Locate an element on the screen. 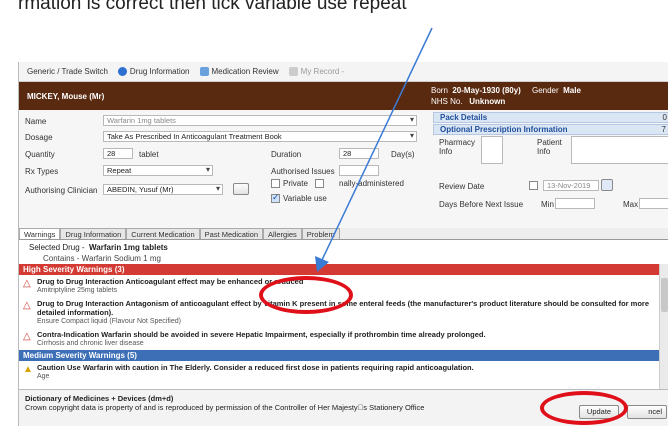  tab-drug-information: Drug Information is located at coordinates (93, 233).